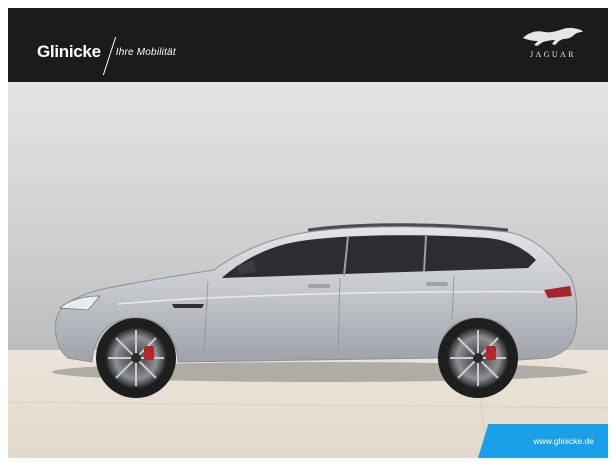  Describe the element at coordinates (491, 353) in the screenshot. I see `rear-brake-caliper` at that location.